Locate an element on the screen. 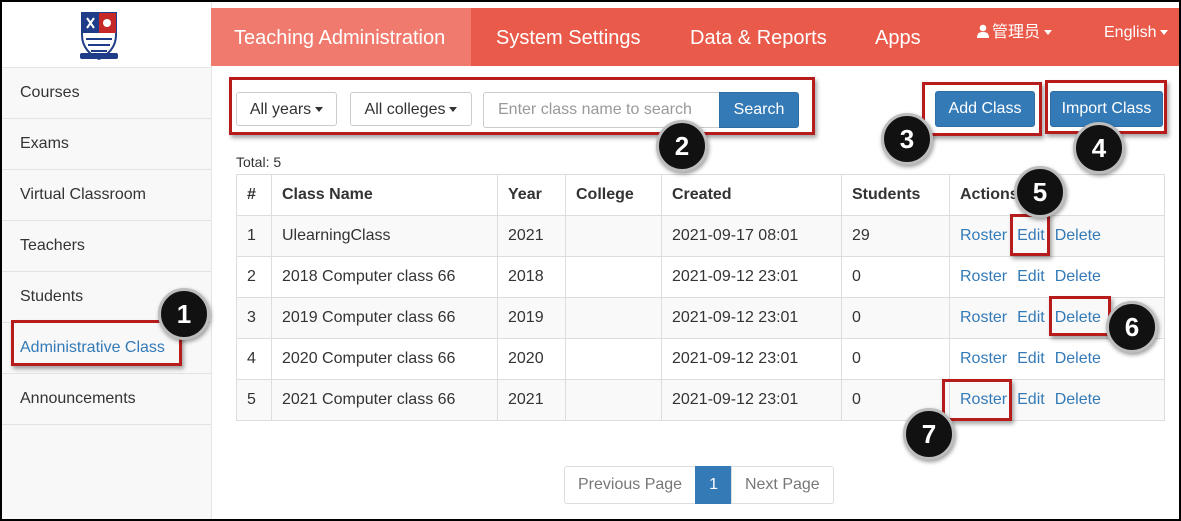  callout-badge-1: 1 is located at coordinates (184, 314).